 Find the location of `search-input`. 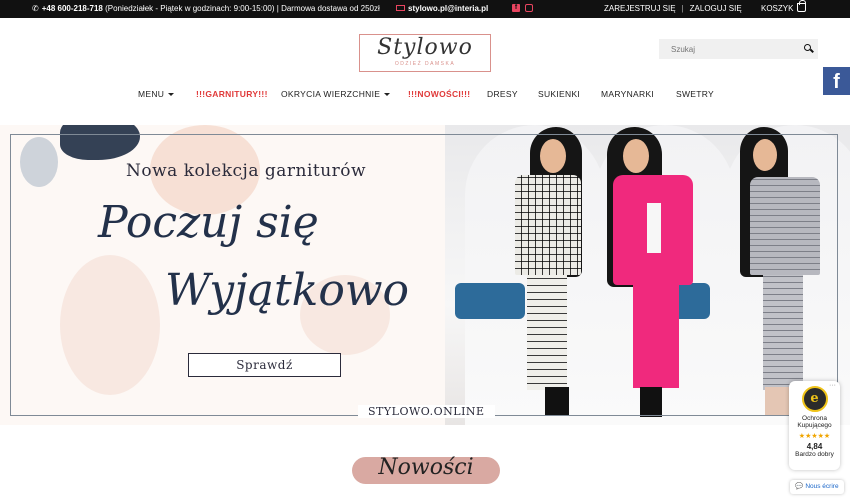

search-input is located at coordinates (724, 49).